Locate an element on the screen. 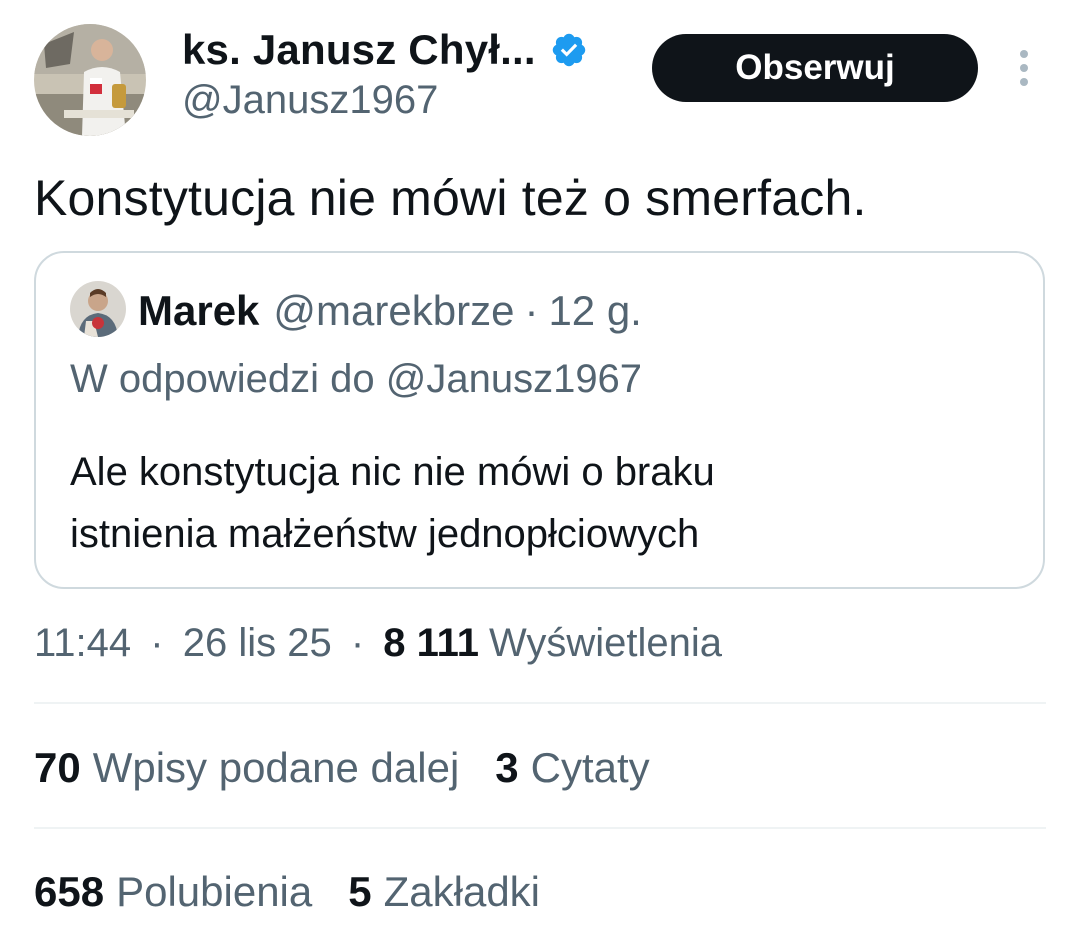  likes-count: 658 is located at coordinates (69, 891).